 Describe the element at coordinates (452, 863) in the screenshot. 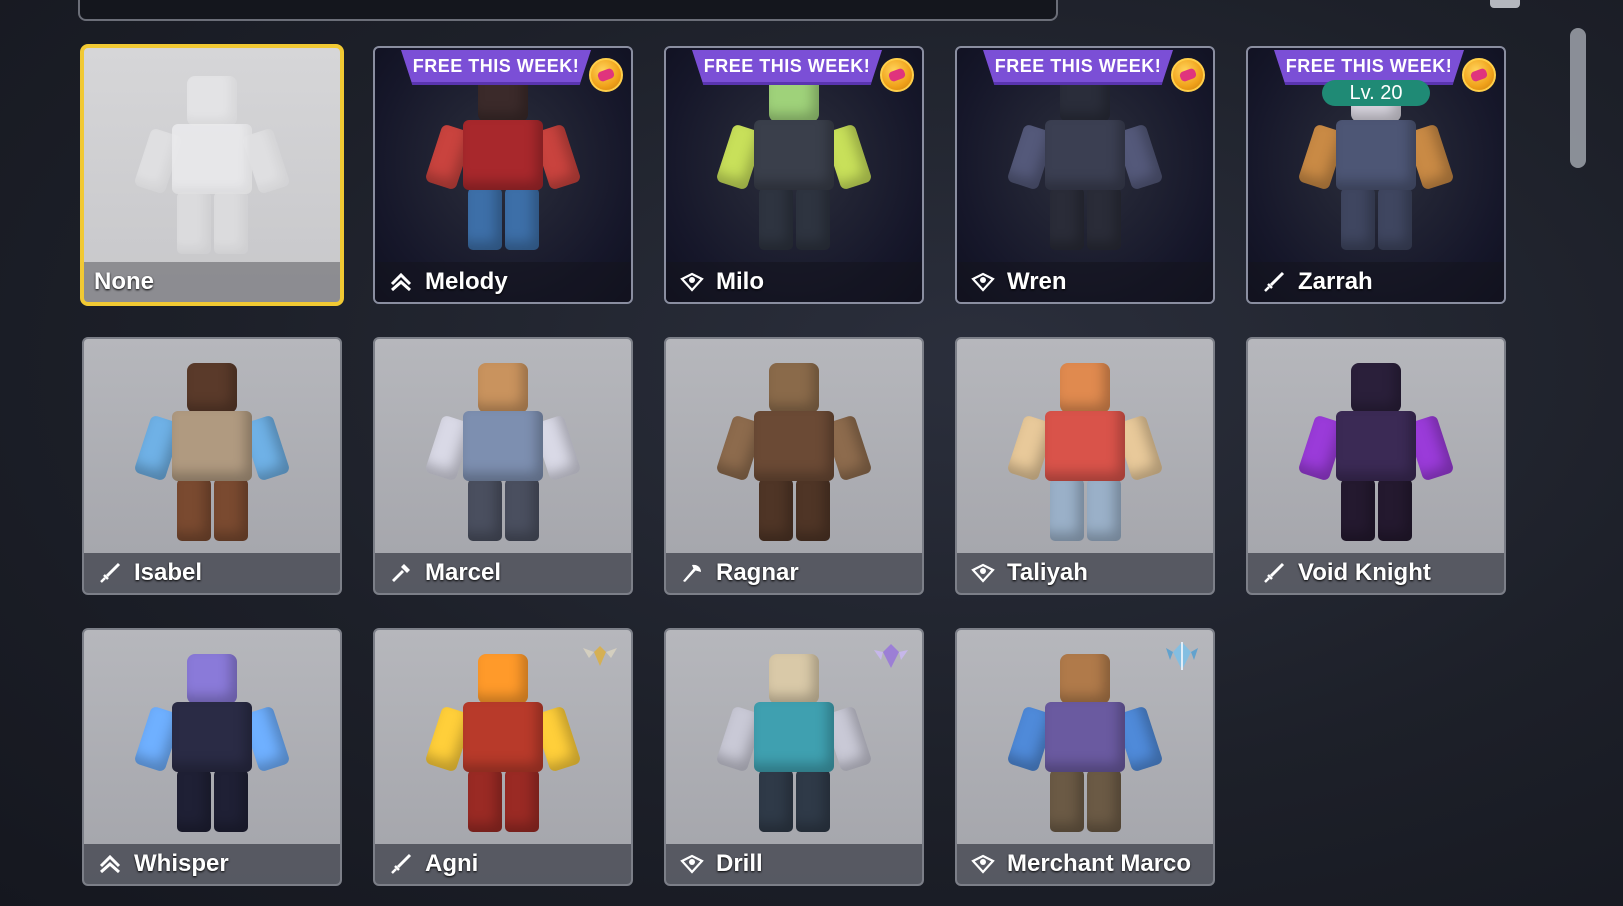

I see `kit-name-label: Agni` at that location.